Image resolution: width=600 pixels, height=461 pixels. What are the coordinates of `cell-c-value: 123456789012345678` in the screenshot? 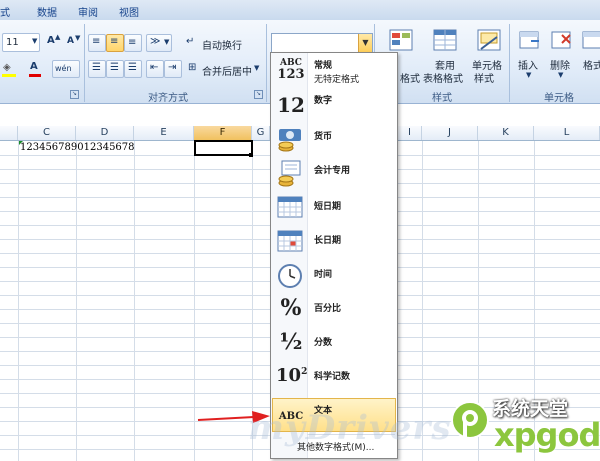 It's located at (77, 147).